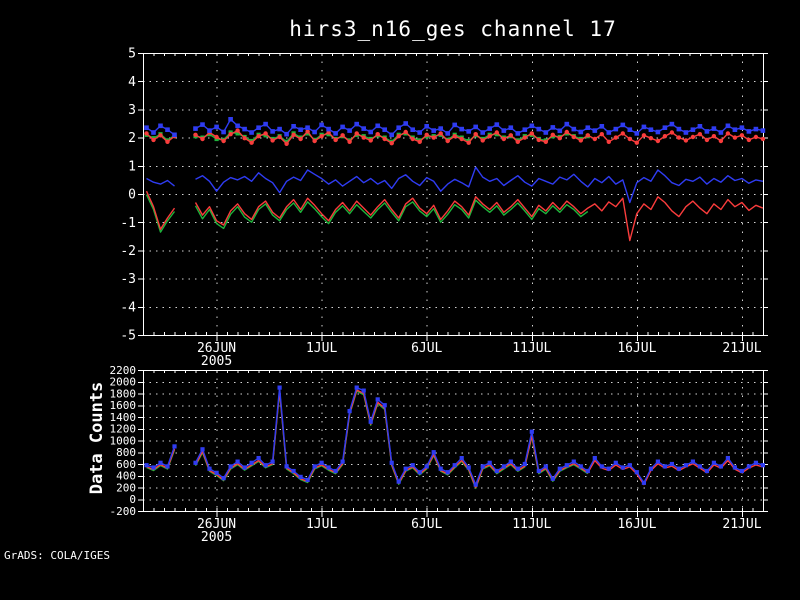  What do you see at coordinates (132, 195) in the screenshot?
I see `y-tick-label: 0` at bounding box center [132, 195].